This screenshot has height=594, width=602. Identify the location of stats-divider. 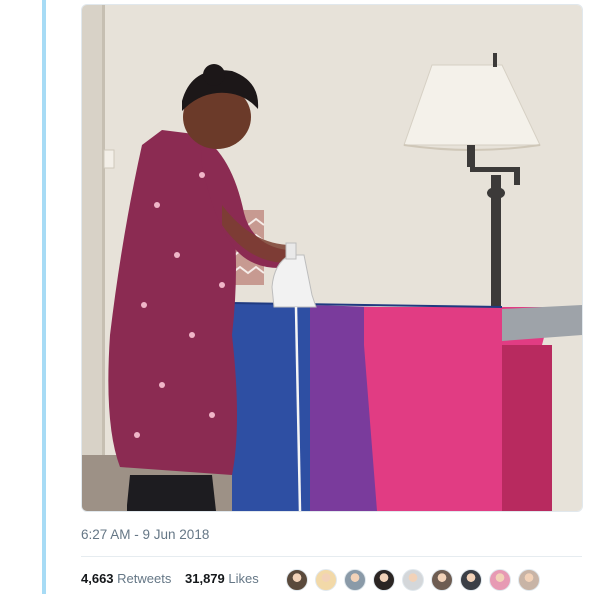
(331, 556).